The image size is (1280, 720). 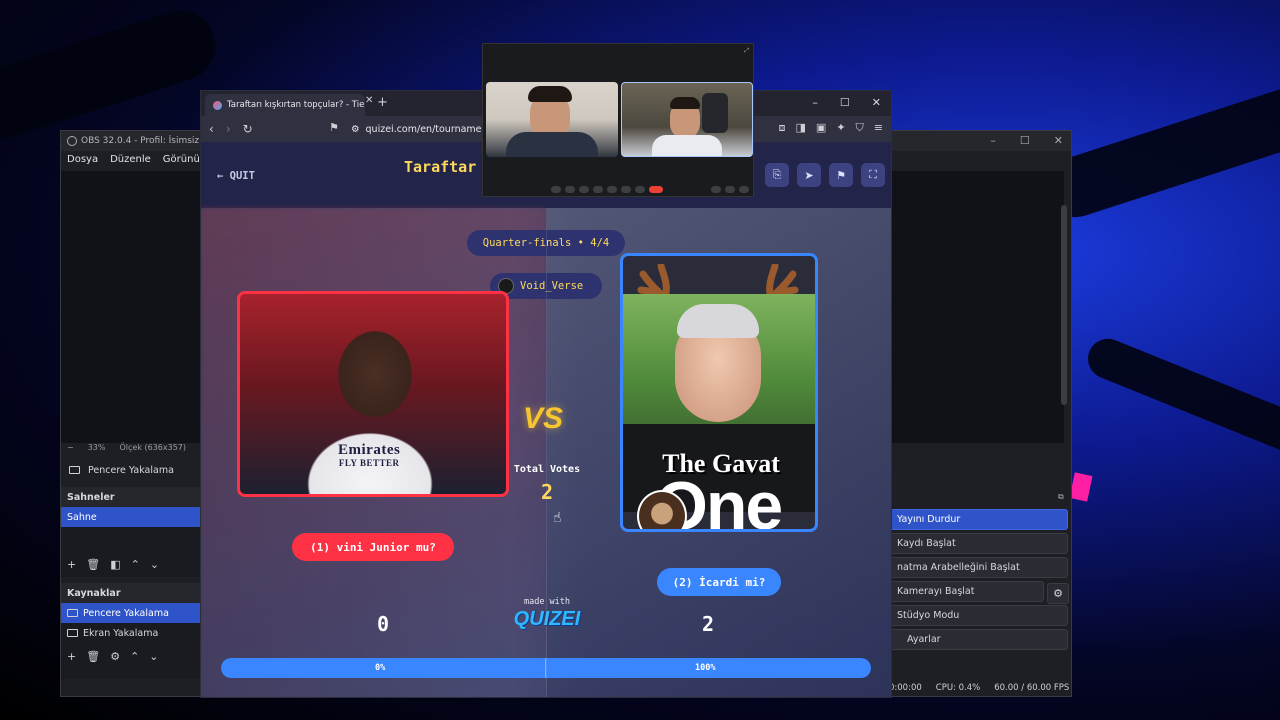 I want to click on menu-icon: ≡, so click(x=878, y=128).